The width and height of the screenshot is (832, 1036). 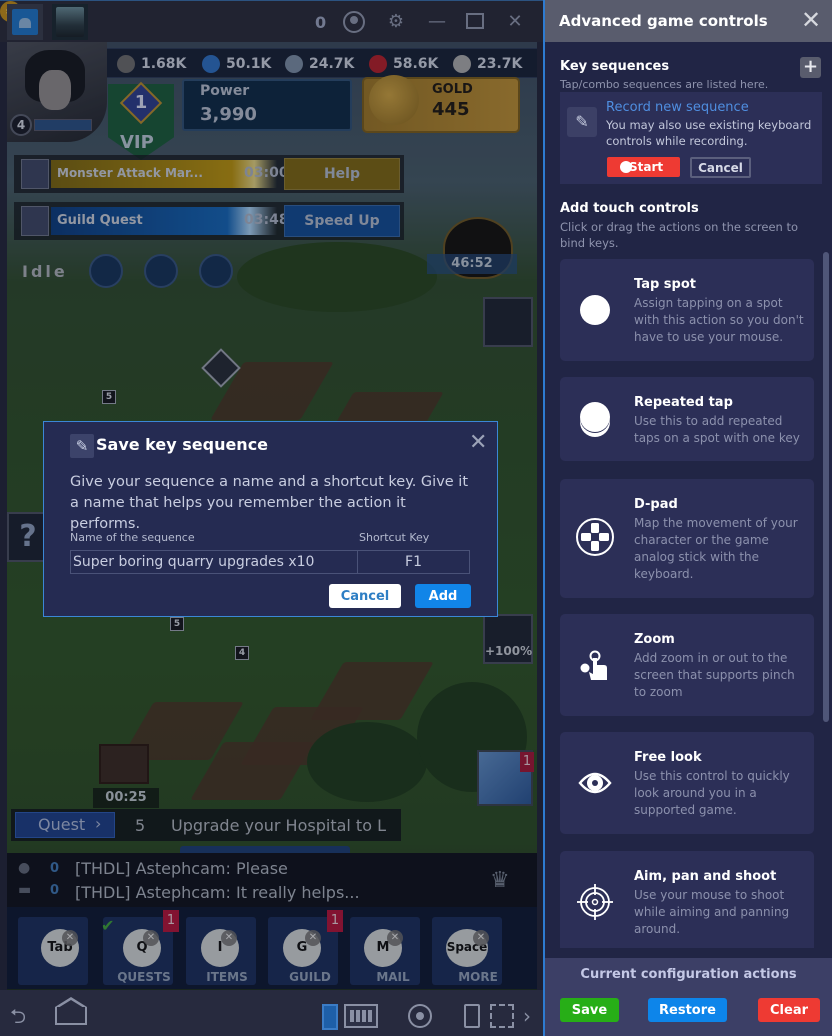 I want to click on blade-hero-icon, so click(x=216, y=271).